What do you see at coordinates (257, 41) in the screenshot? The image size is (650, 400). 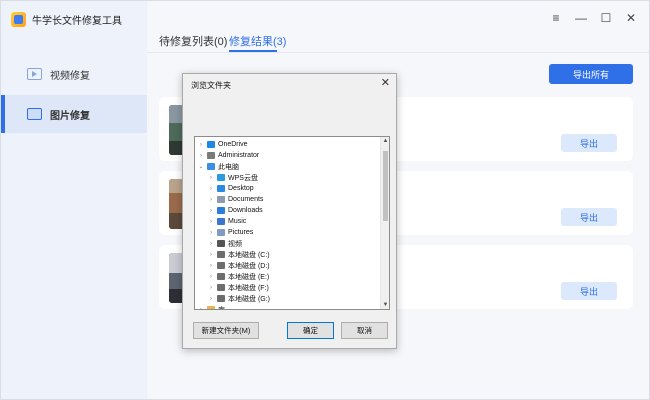 I see `tab-repair-results: 修复结果(3)` at bounding box center [257, 41].